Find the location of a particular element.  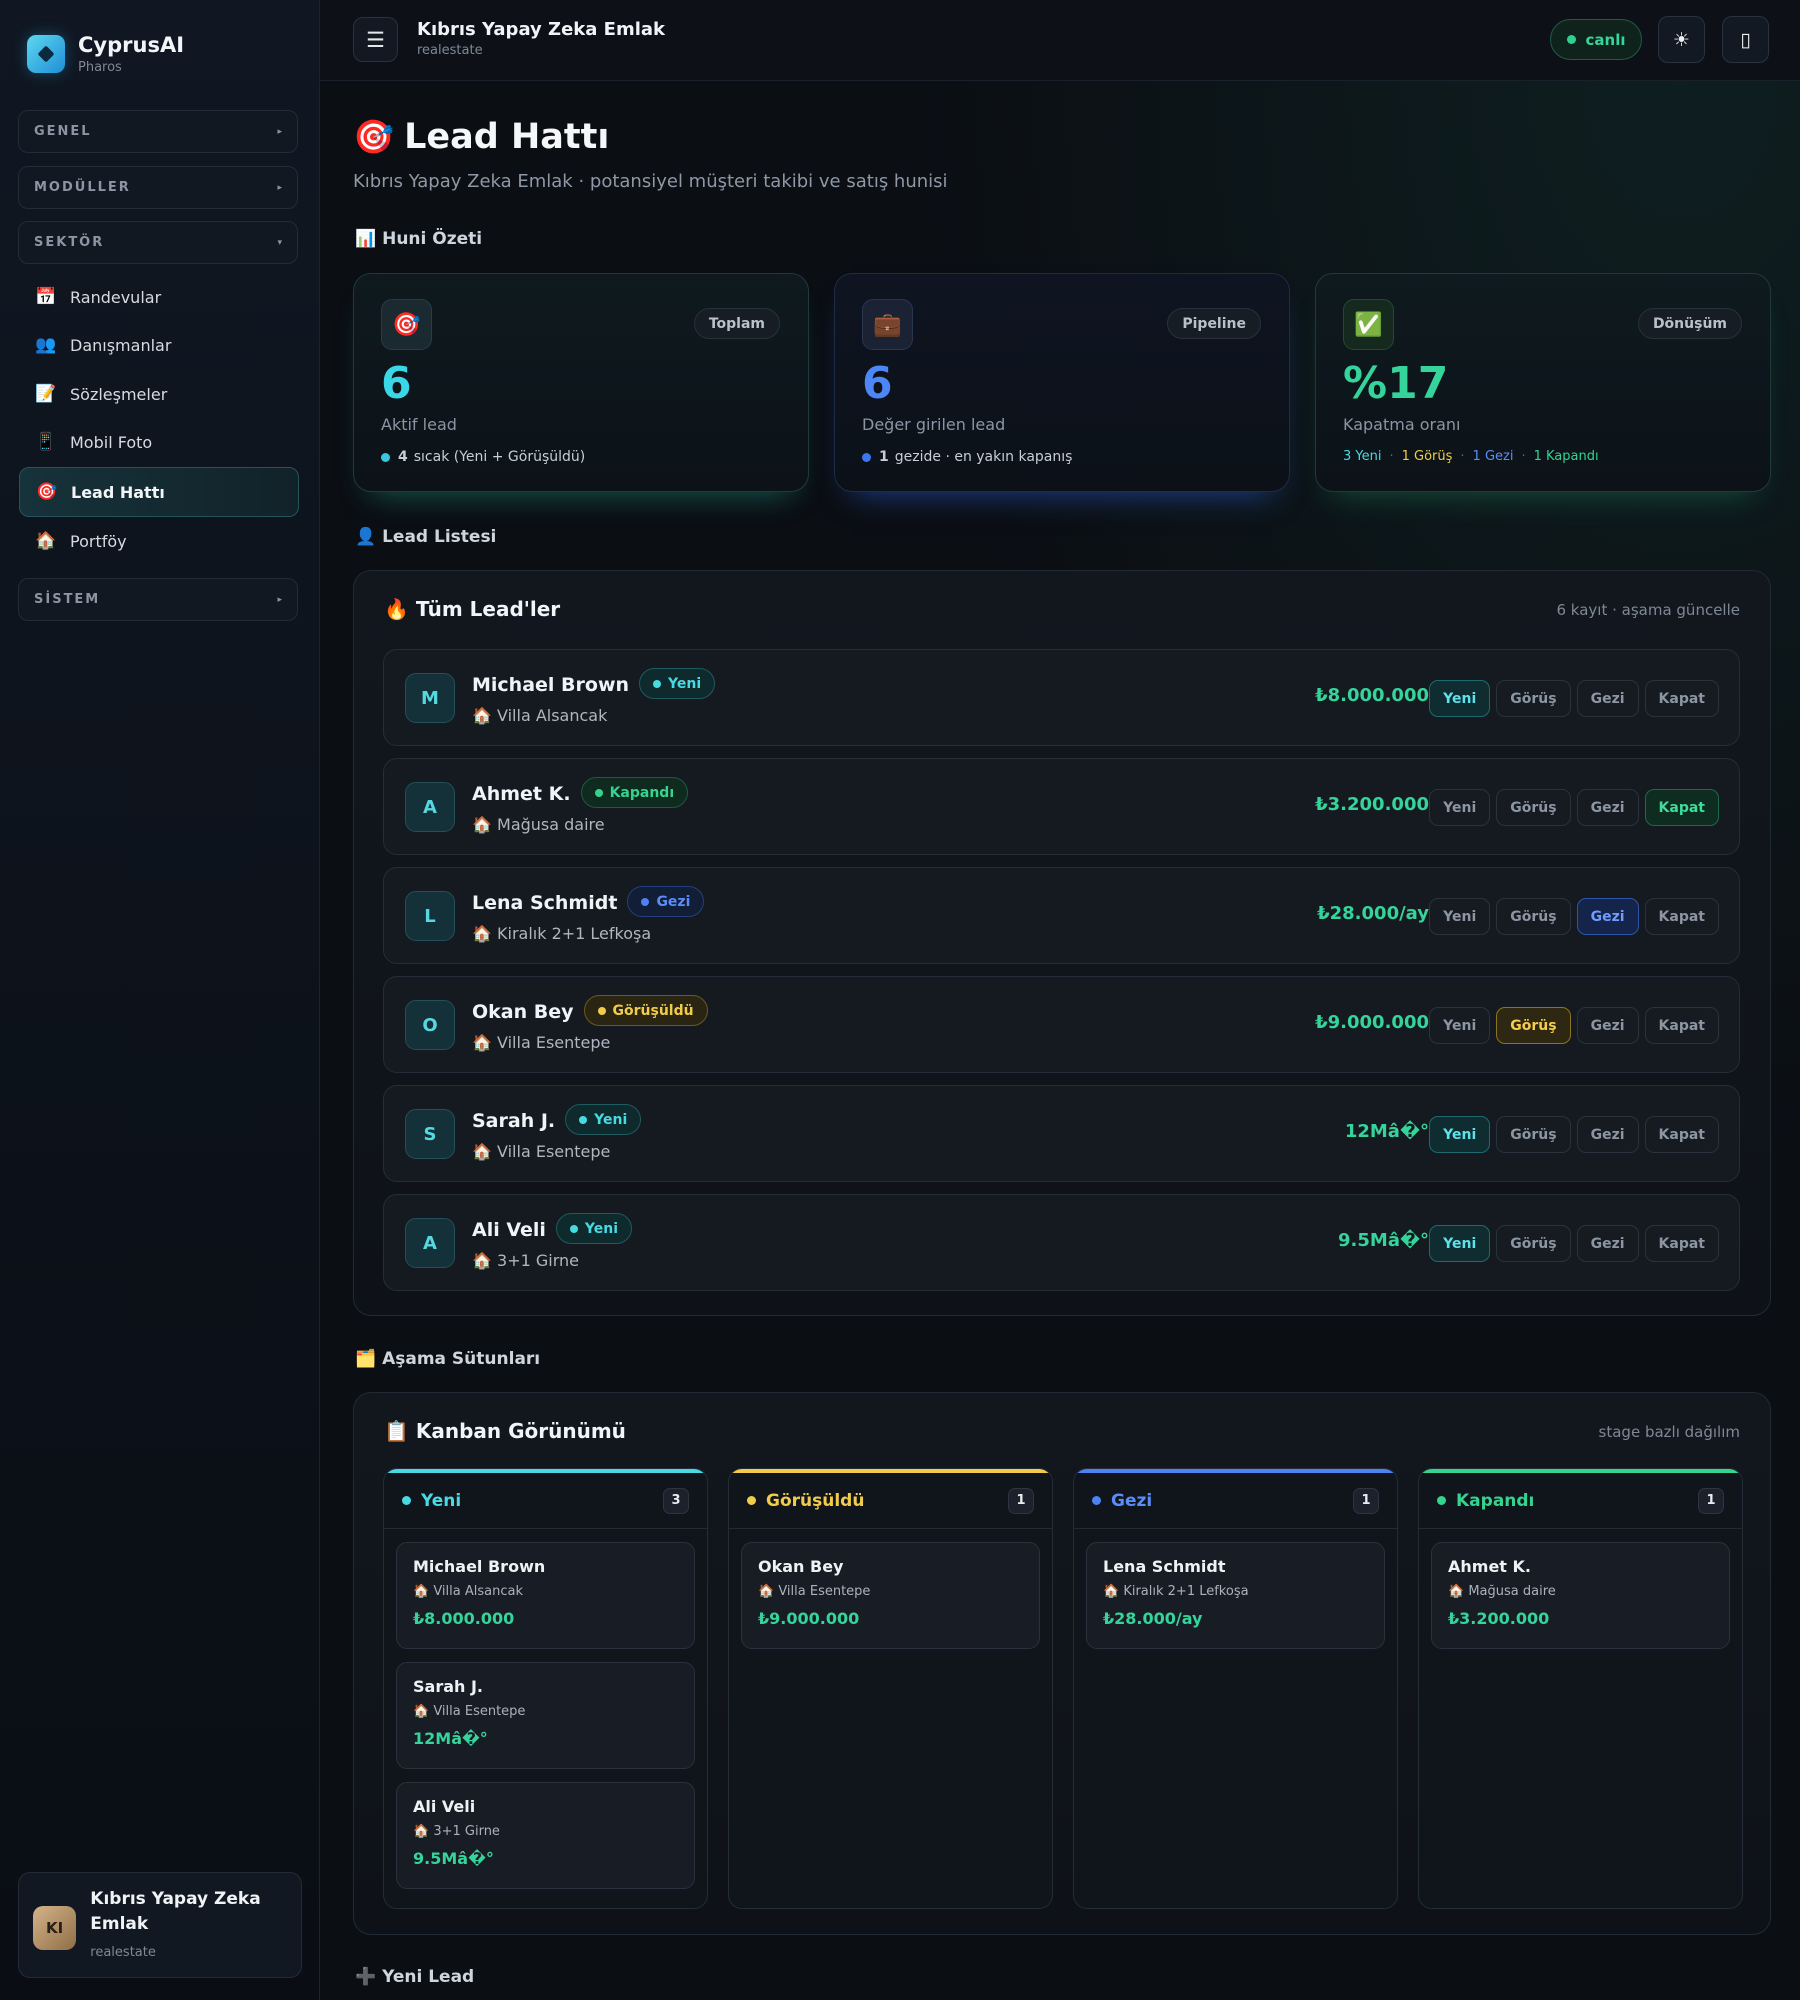

menu-button: ☰ is located at coordinates (375, 39).